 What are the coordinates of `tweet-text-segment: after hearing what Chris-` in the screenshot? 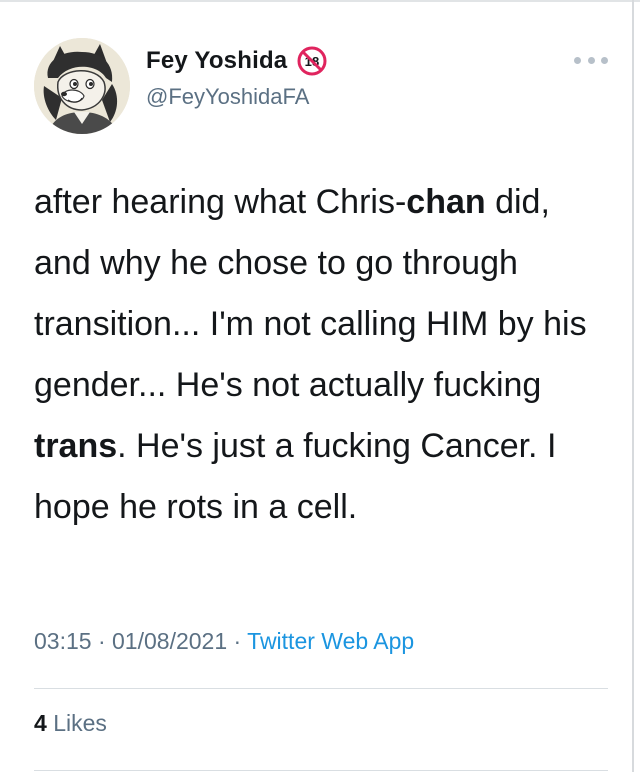 It's located at (220, 202).